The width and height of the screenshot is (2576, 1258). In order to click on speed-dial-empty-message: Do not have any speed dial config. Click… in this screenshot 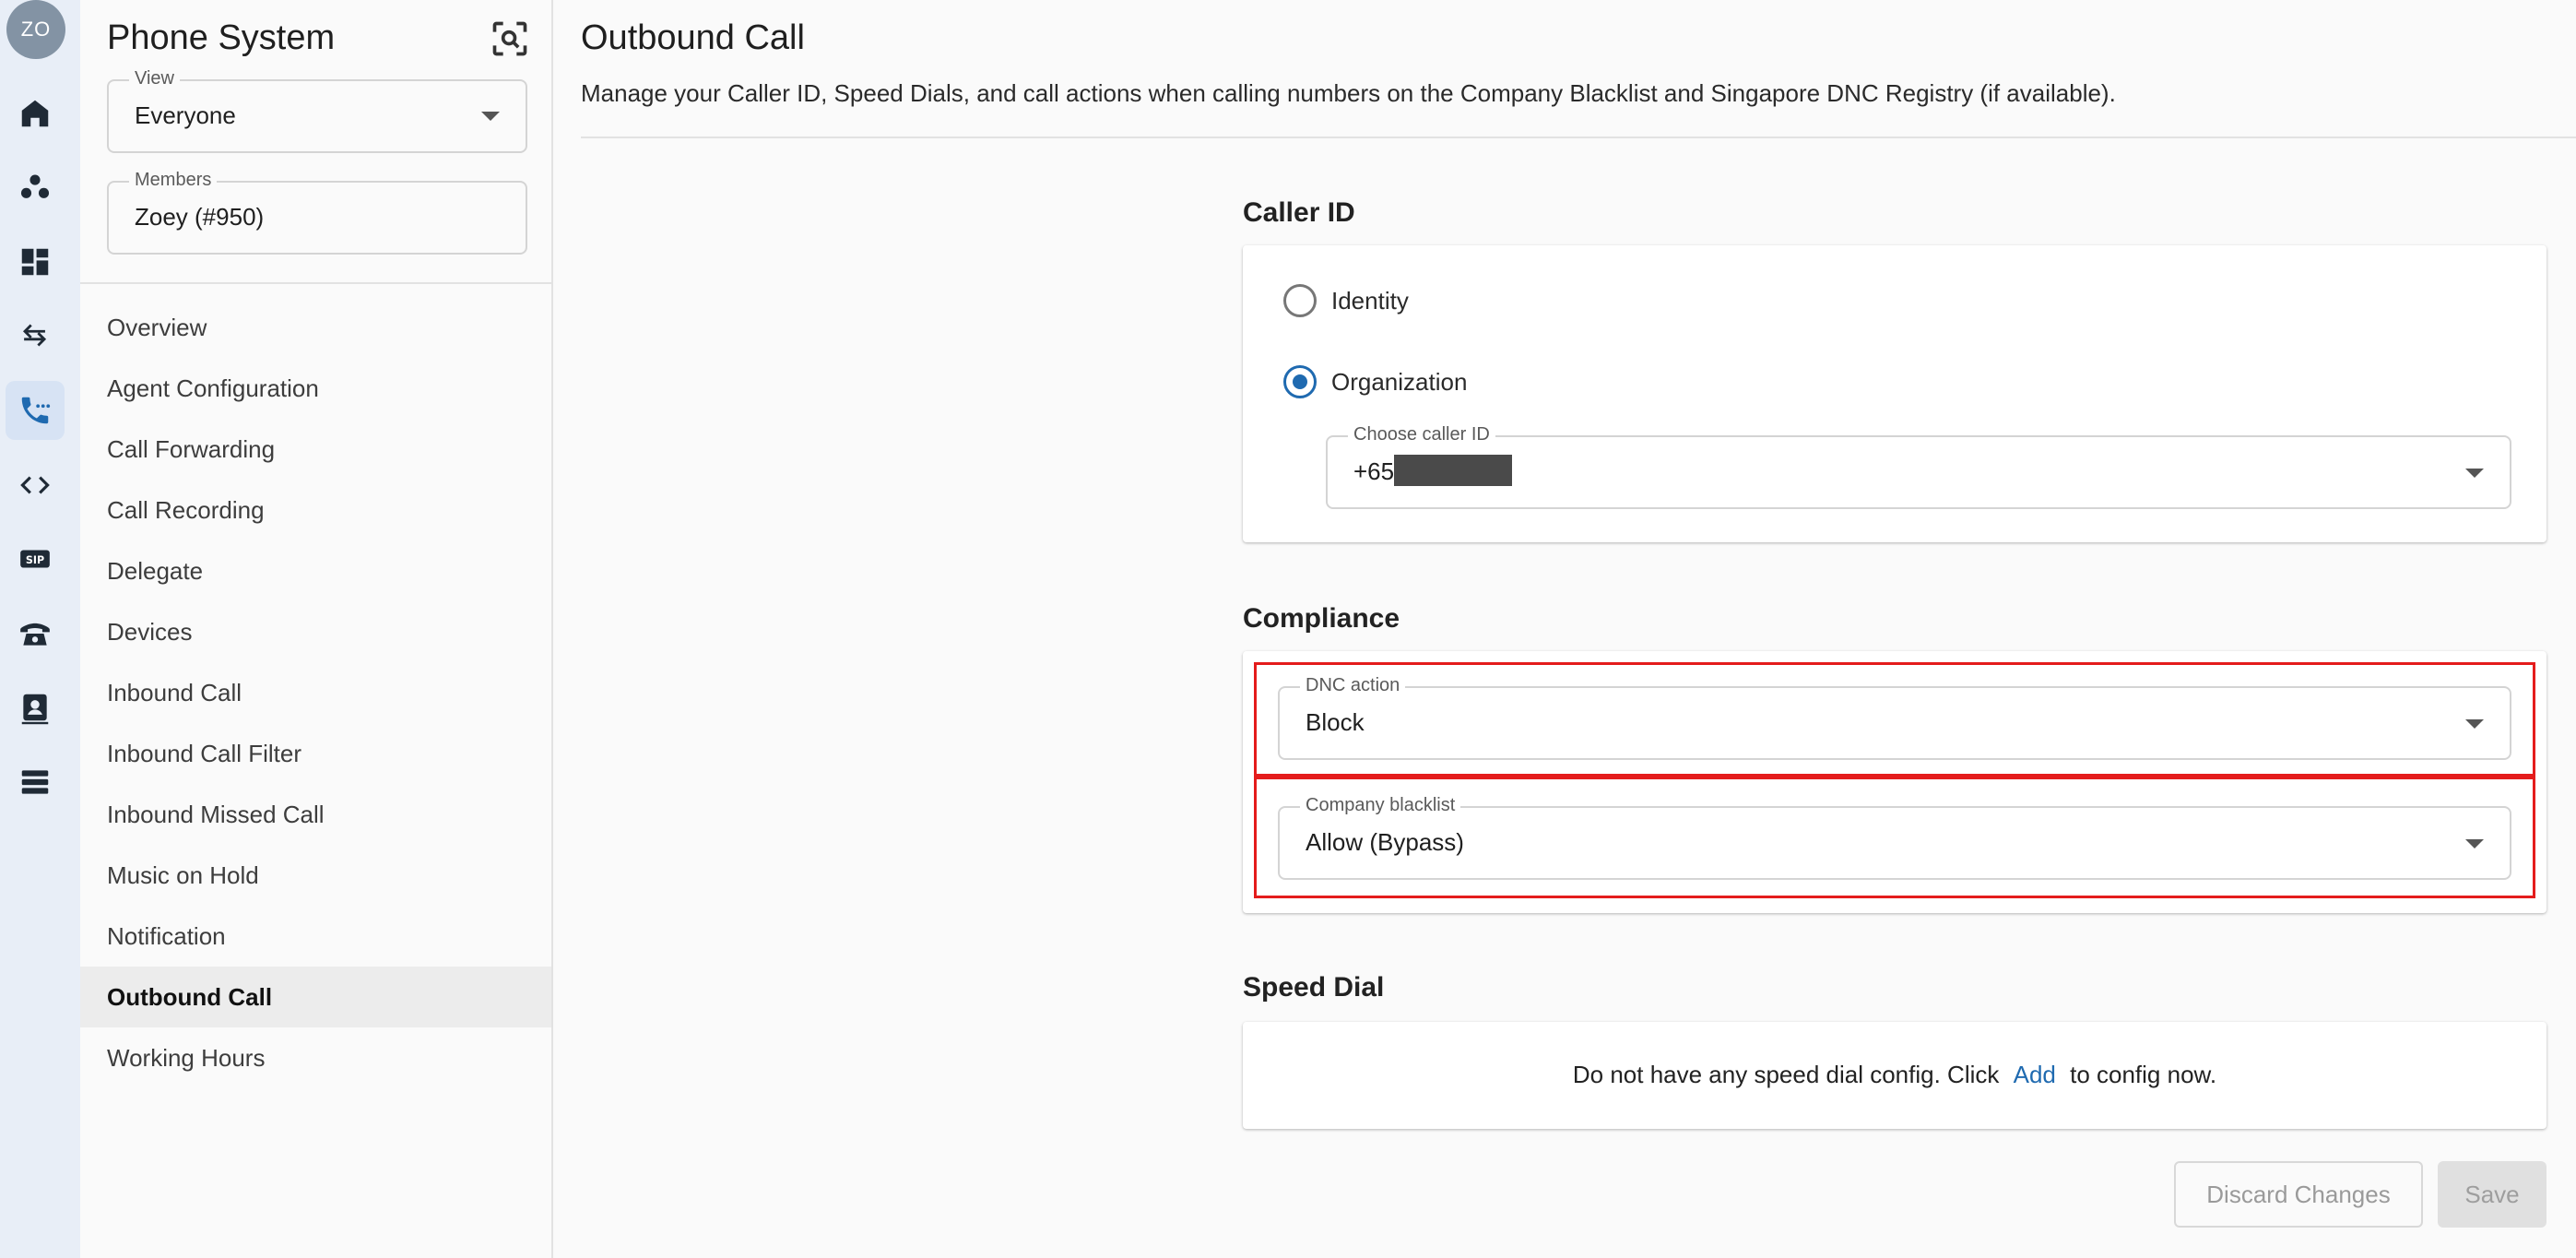, I will do `click(1894, 1075)`.